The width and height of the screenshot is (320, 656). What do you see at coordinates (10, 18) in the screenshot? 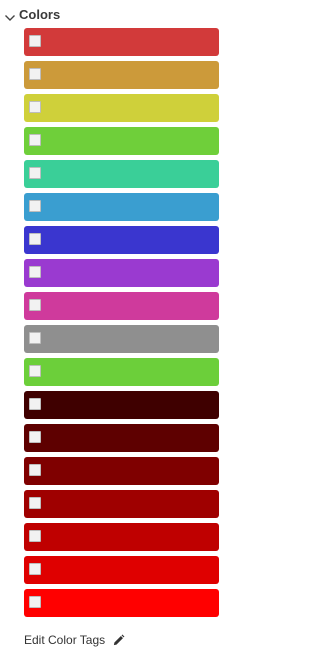
I see `chevron-down-icon` at bounding box center [10, 18].